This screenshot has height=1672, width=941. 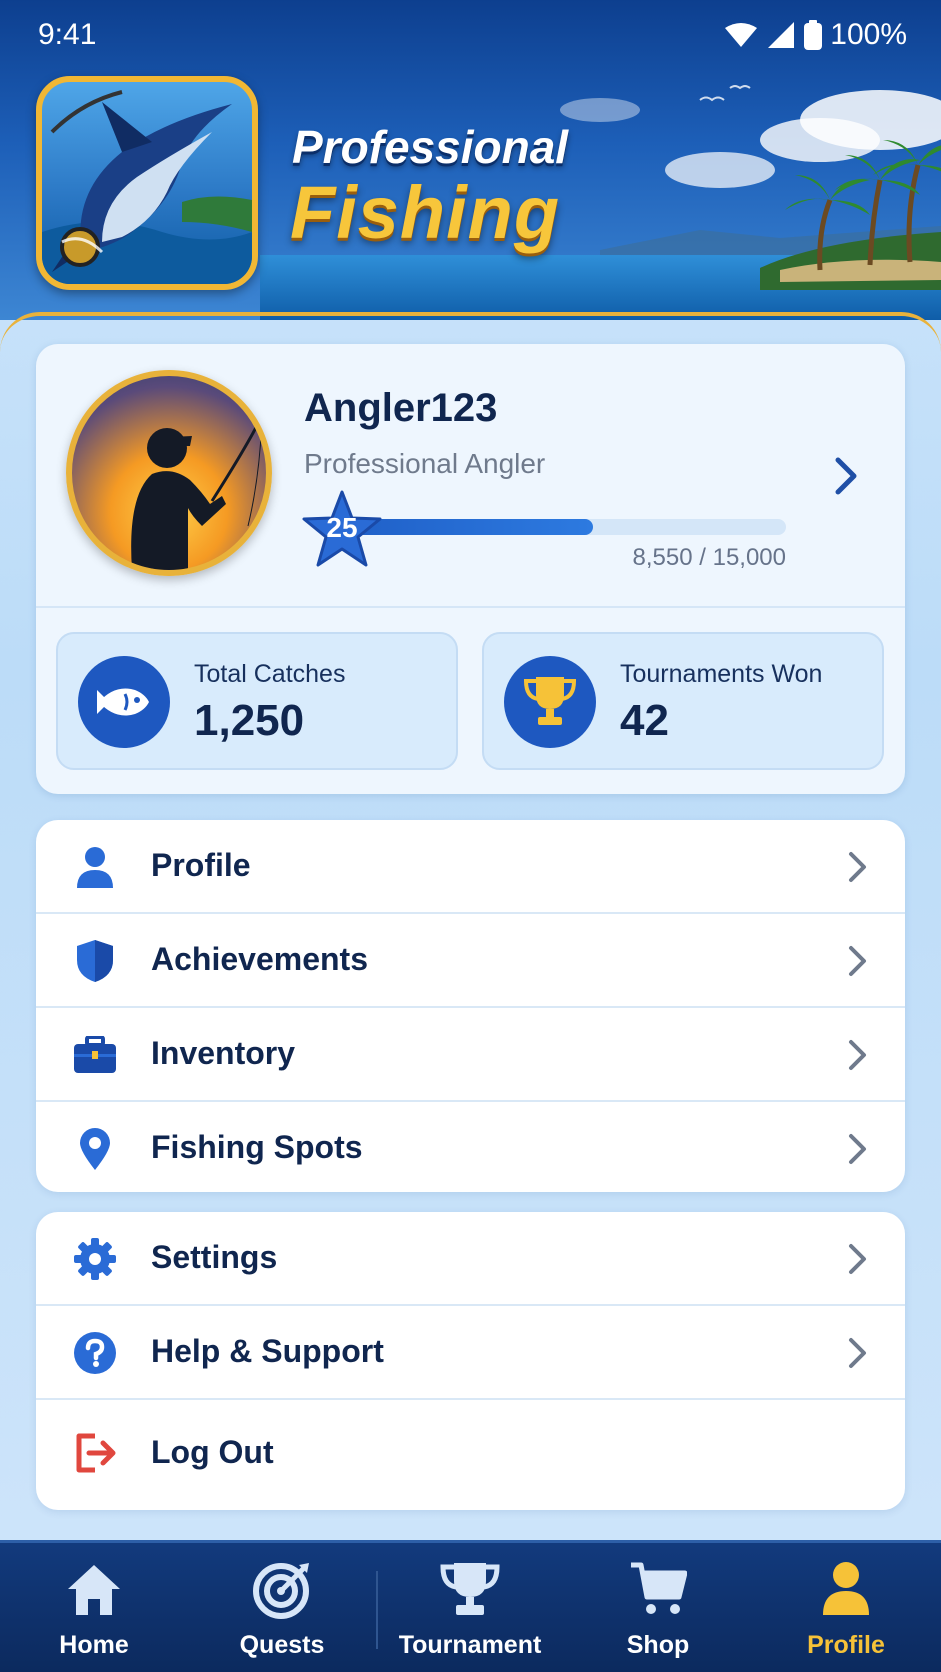 I want to click on menu-label: Achievements, so click(x=259, y=959).